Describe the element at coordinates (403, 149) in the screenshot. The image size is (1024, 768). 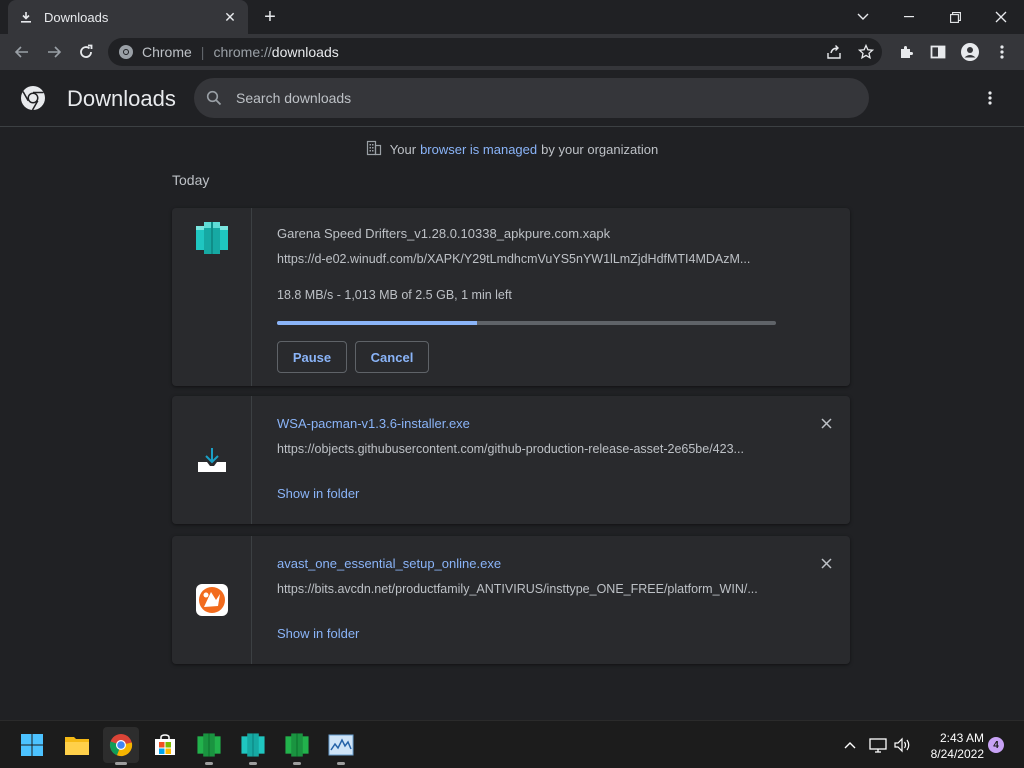
I see `managed-text-pre: Your` at that location.